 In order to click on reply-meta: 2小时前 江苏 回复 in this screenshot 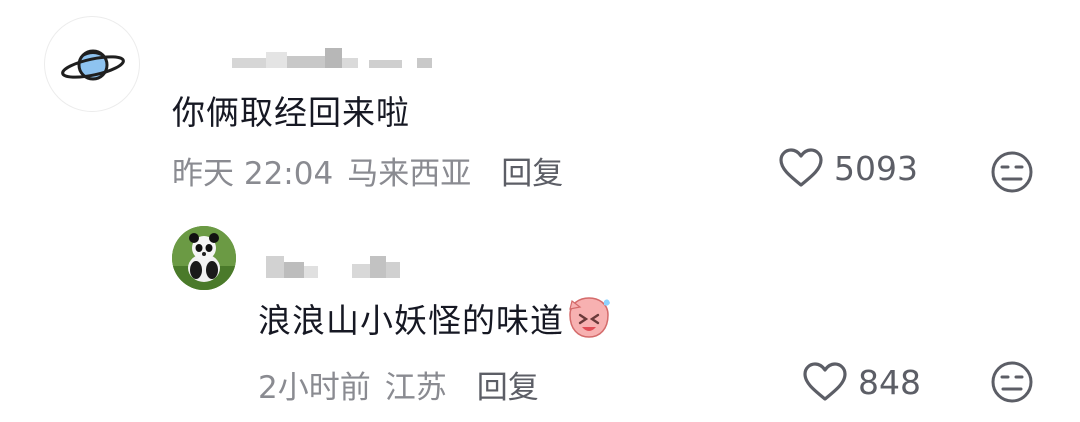, I will do `click(398, 384)`.